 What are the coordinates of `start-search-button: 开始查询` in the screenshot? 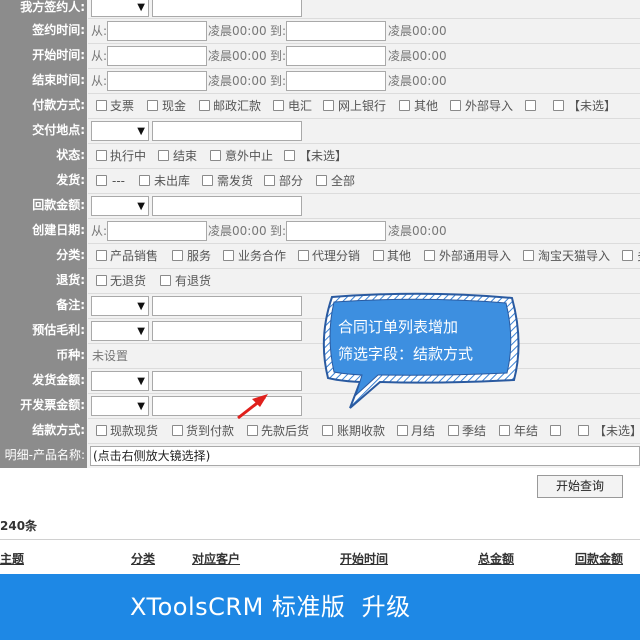 It's located at (580, 486).